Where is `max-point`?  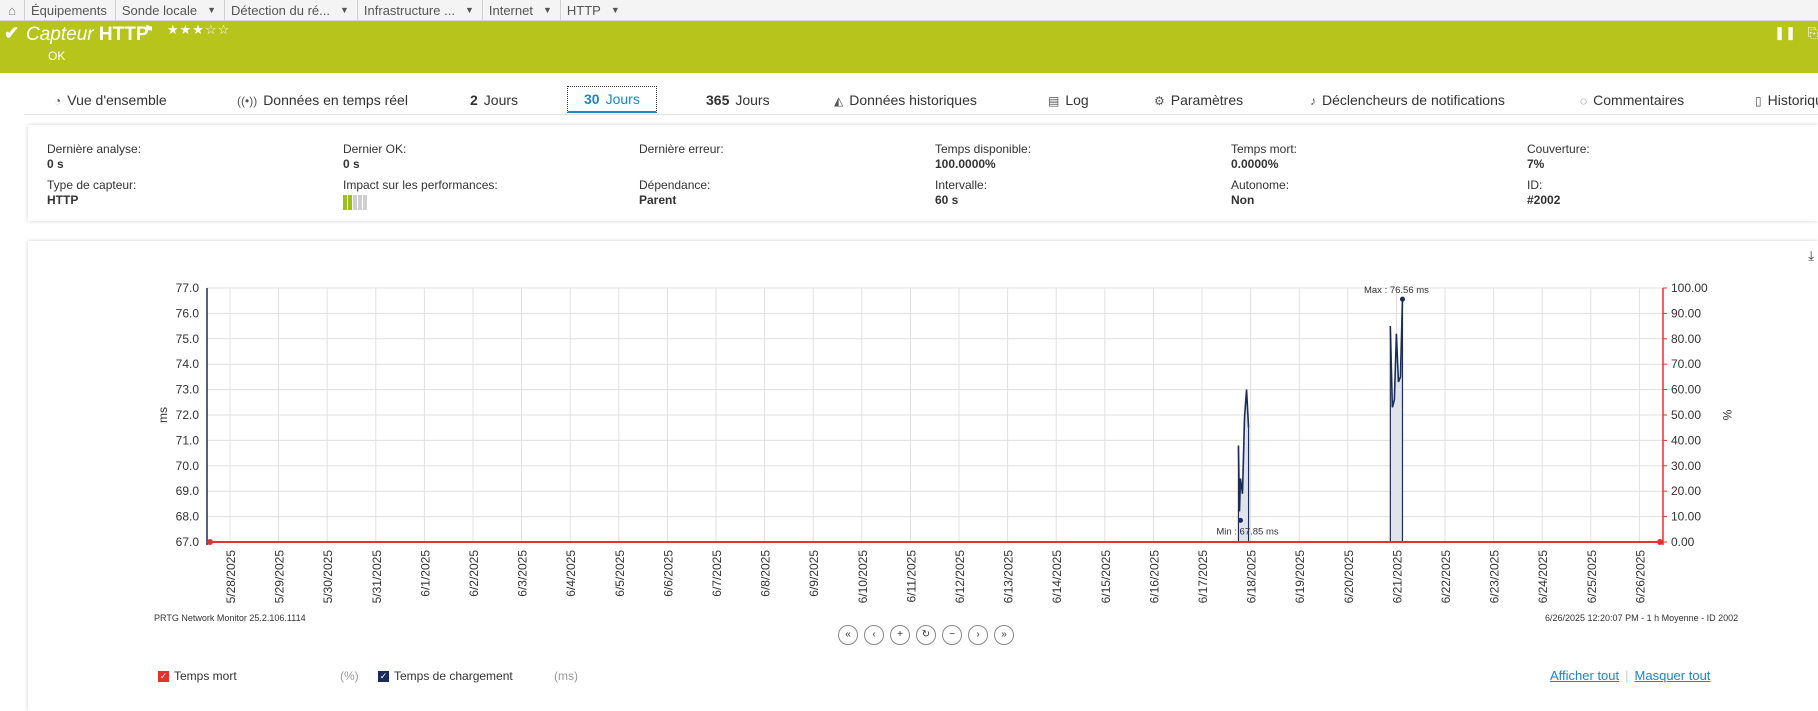
max-point is located at coordinates (1402, 299).